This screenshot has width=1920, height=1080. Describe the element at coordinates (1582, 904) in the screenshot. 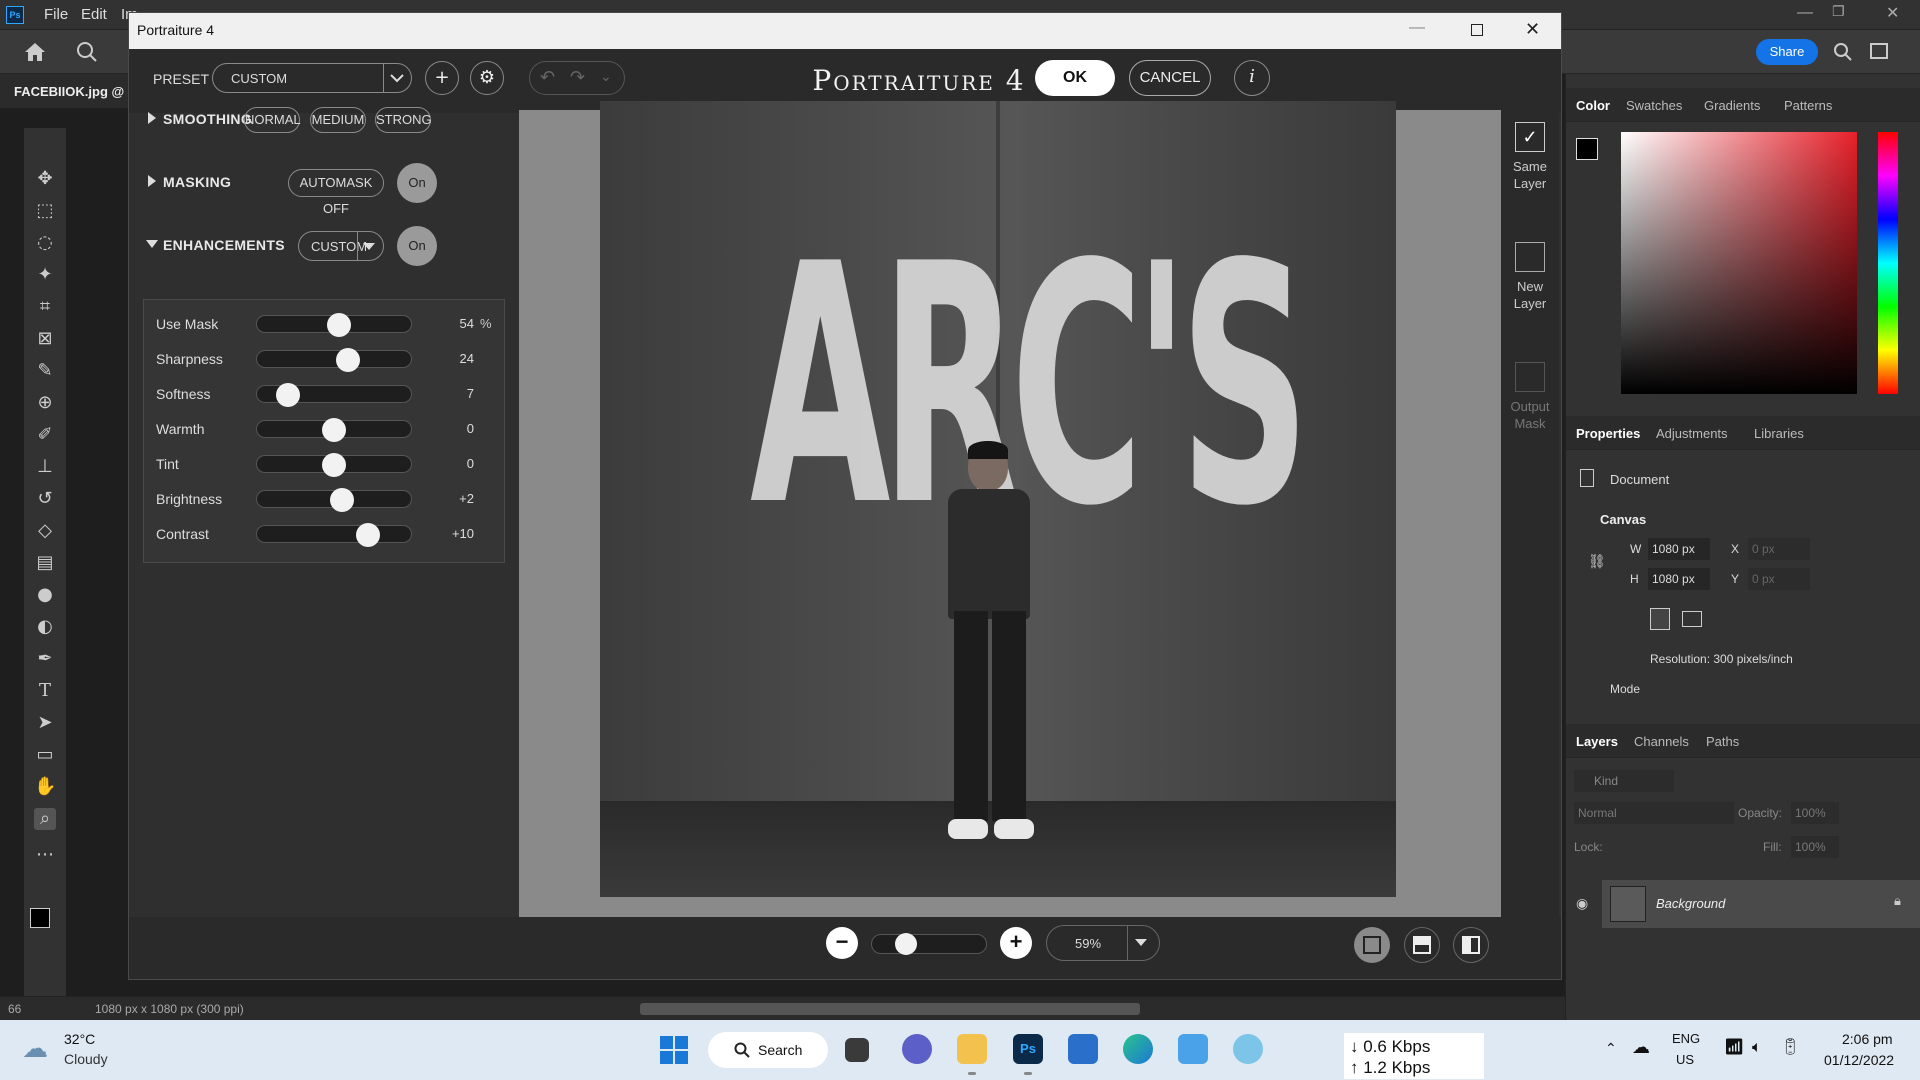

I see `eye-icon: ◉` at that location.